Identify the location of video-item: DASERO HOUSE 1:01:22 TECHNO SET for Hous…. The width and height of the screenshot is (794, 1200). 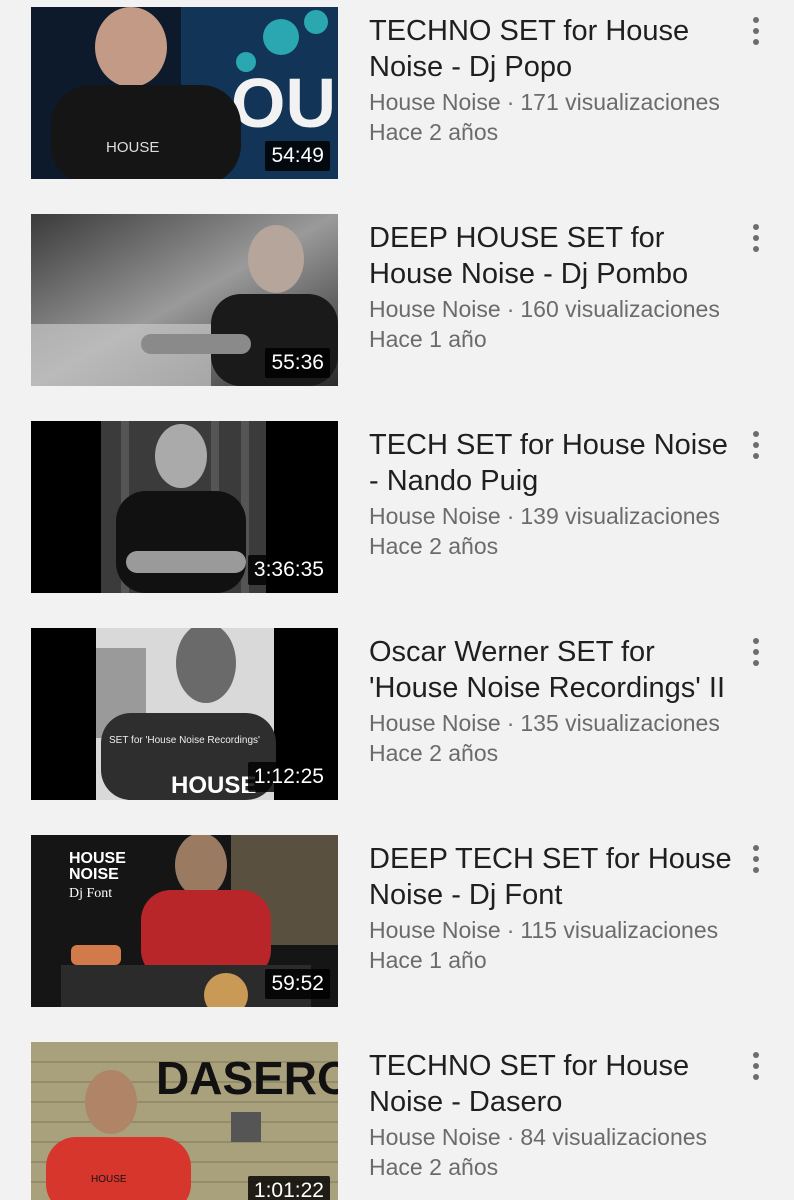
(397, 1121).